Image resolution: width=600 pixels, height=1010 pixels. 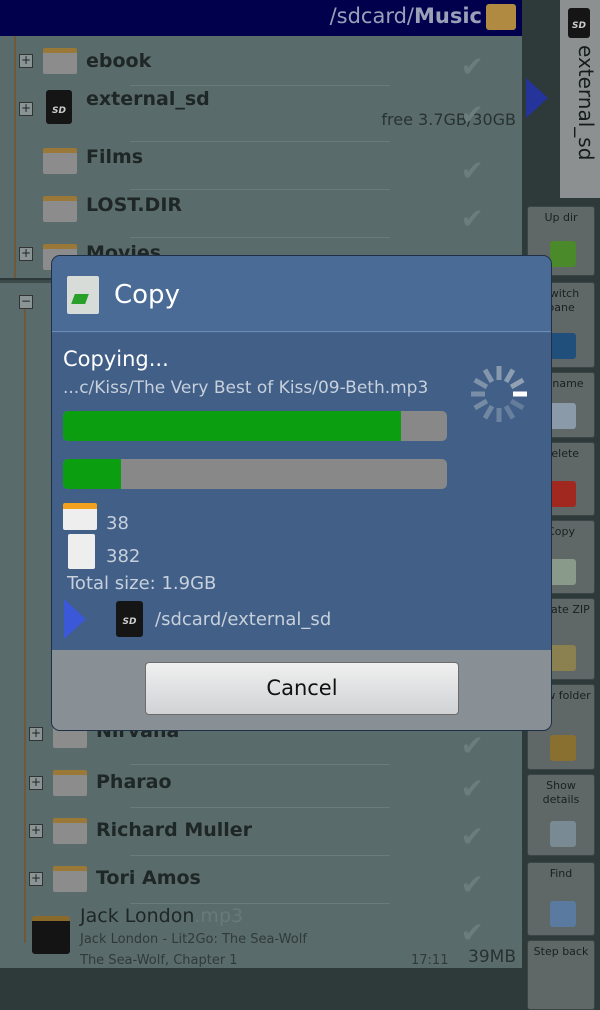 What do you see at coordinates (563, 494) in the screenshot?
I see `trash-icon` at bounding box center [563, 494].